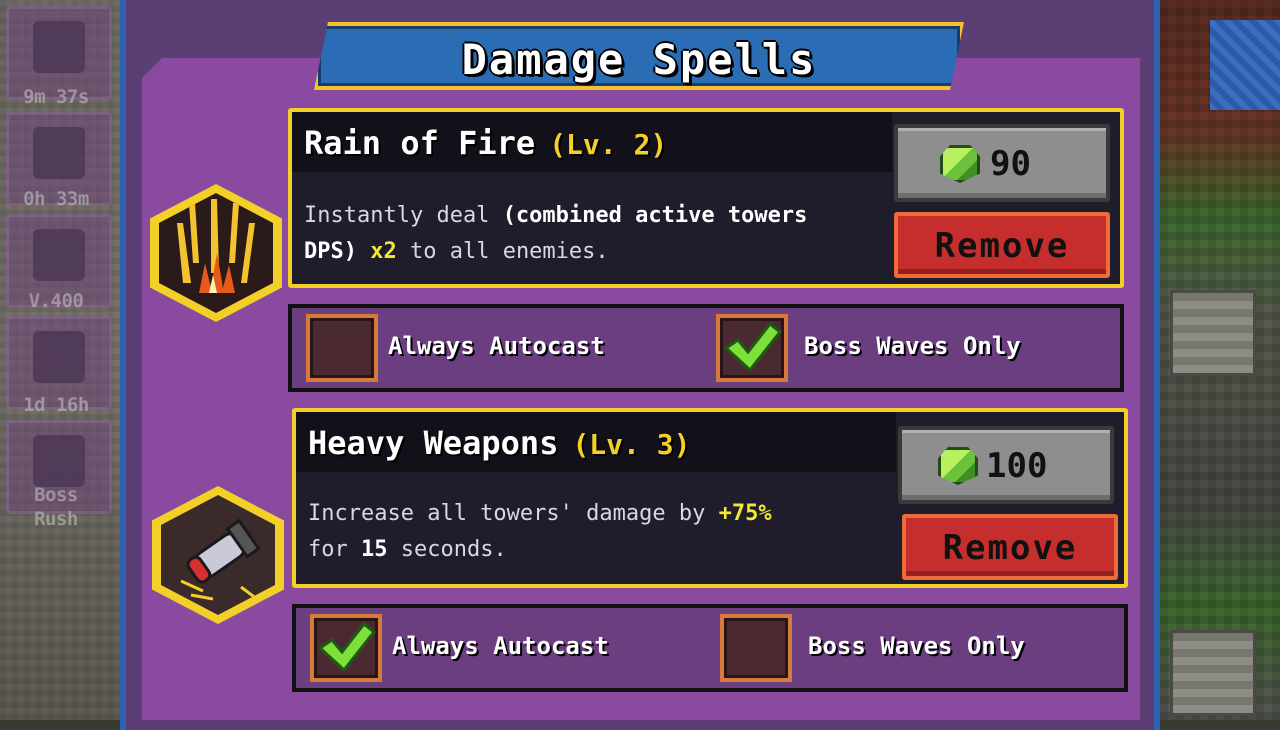 The height and width of the screenshot is (730, 1280). What do you see at coordinates (608, 144) in the screenshot?
I see `spell-level: (Lv. 2)` at bounding box center [608, 144].